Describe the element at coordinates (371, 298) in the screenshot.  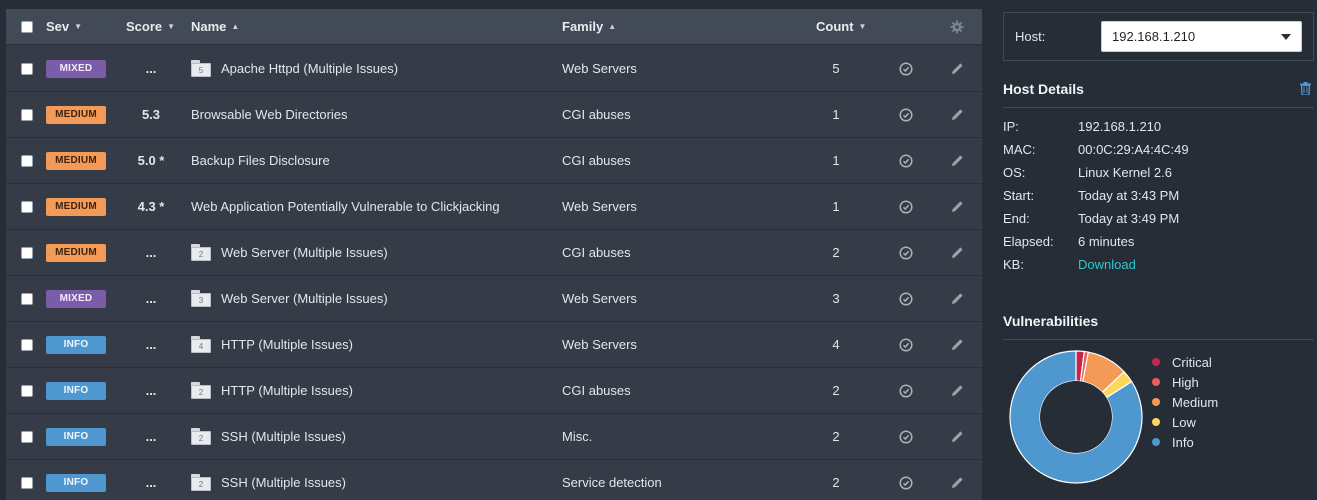
I see `name-cell: 3 Web Server (Multiple Issues)` at that location.